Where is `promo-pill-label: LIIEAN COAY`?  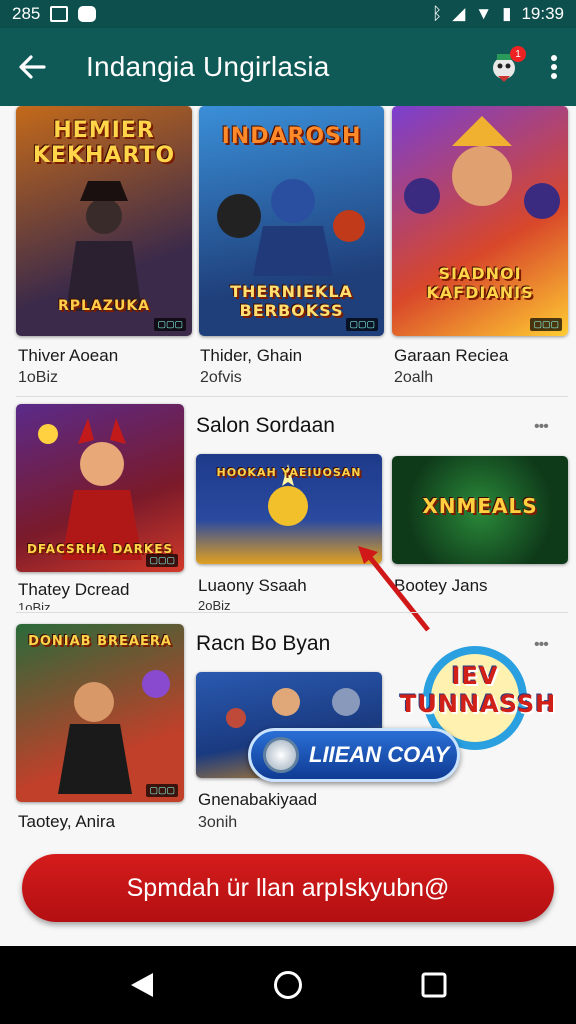
promo-pill-label: LIIEAN COAY is located at coordinates (379, 754).